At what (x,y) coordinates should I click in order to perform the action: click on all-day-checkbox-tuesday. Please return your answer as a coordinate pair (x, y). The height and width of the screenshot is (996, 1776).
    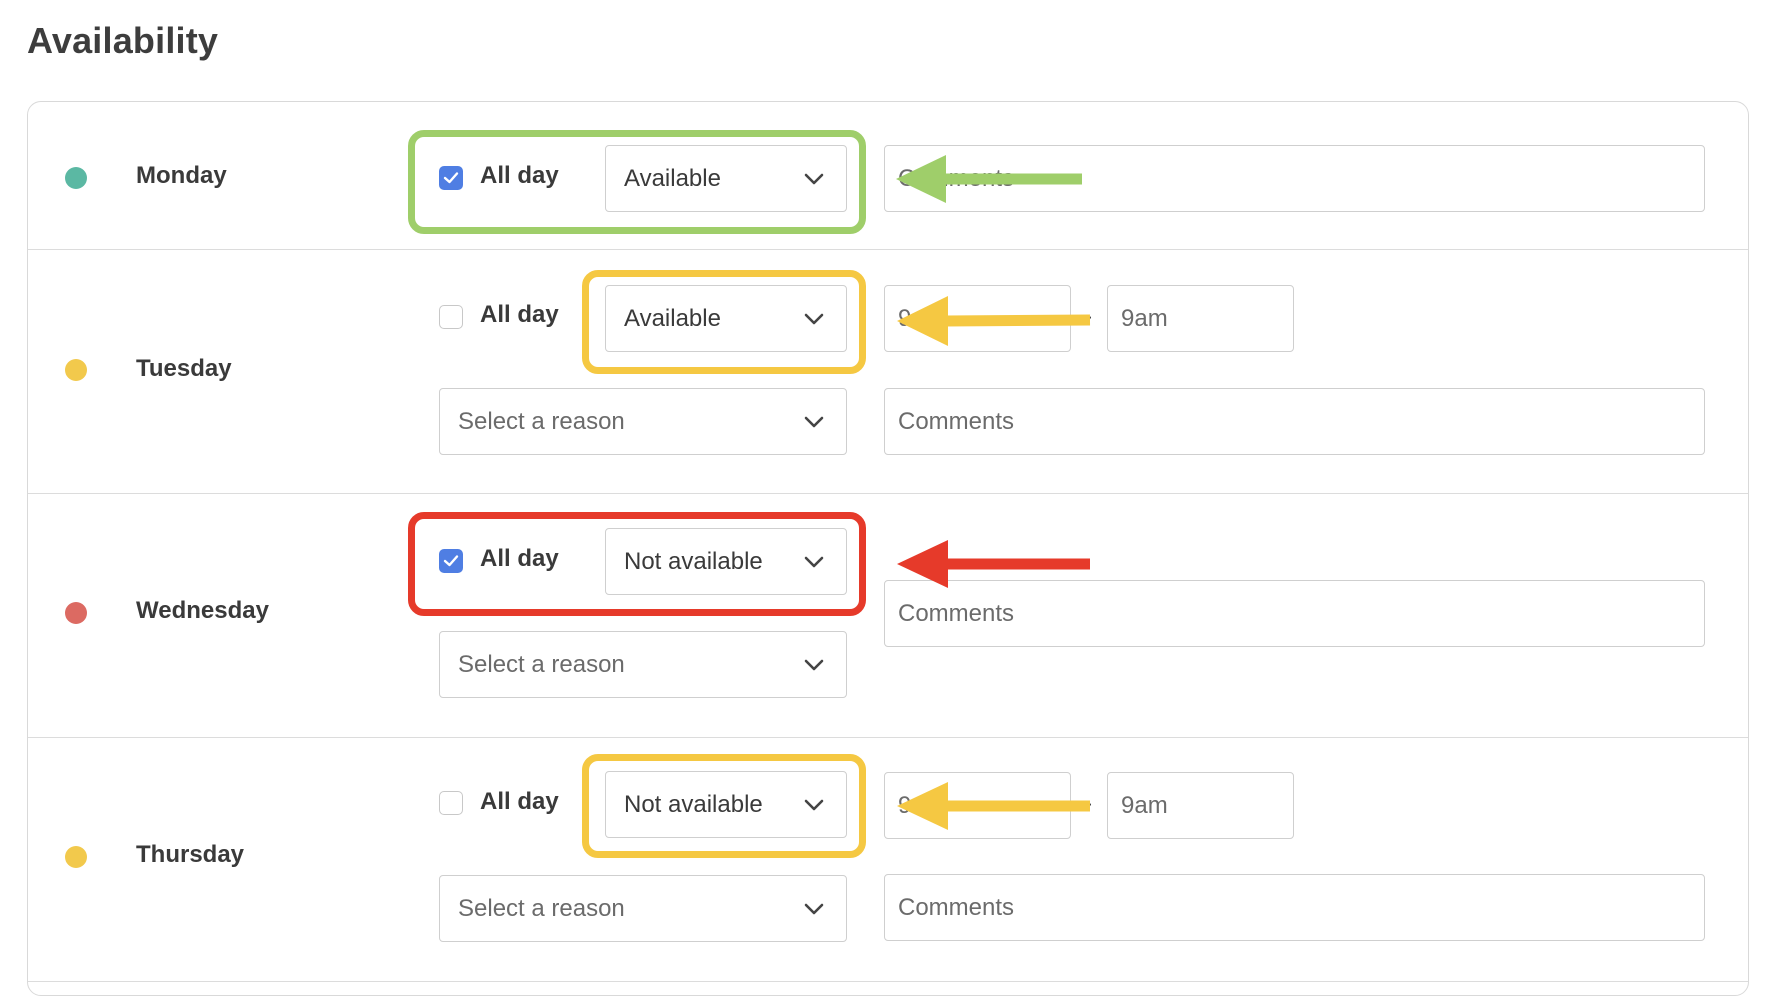
    Looking at the image, I should click on (451, 317).